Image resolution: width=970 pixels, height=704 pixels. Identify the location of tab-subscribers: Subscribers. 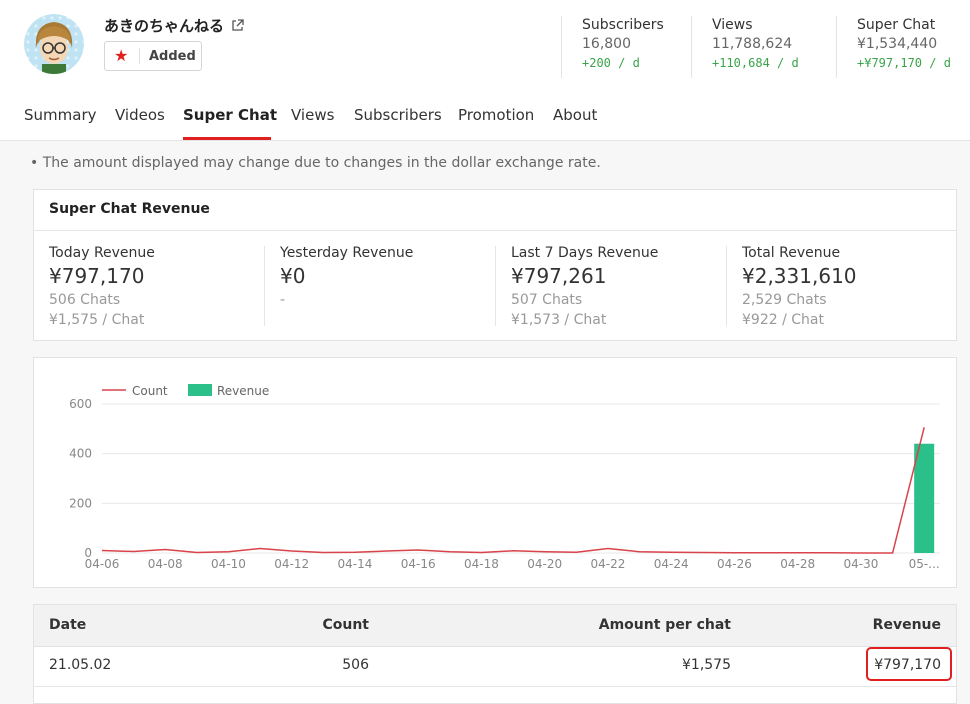
(398, 115).